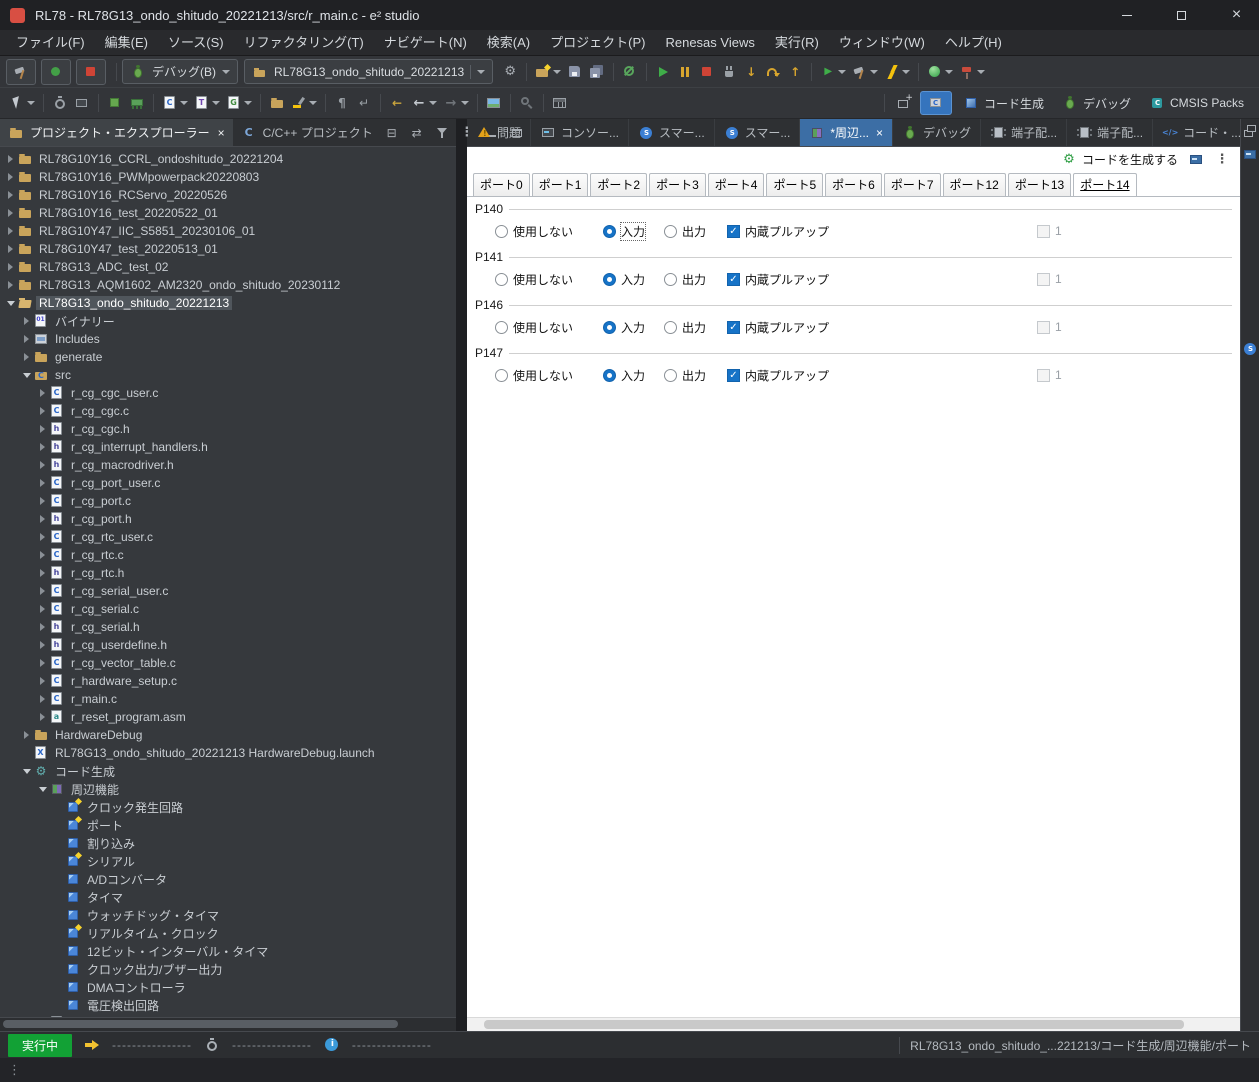 The height and width of the screenshot is (1082, 1259). What do you see at coordinates (228, 699) in the screenshot?
I see `tree-item: r_main.c` at bounding box center [228, 699].